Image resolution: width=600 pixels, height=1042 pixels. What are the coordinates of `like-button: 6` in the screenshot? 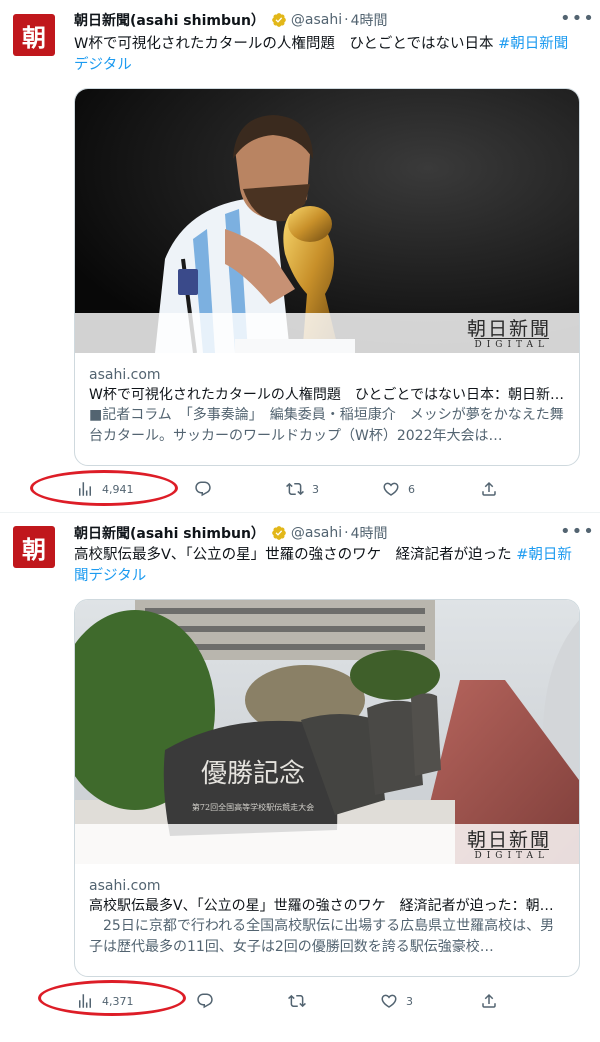 It's located at (398, 489).